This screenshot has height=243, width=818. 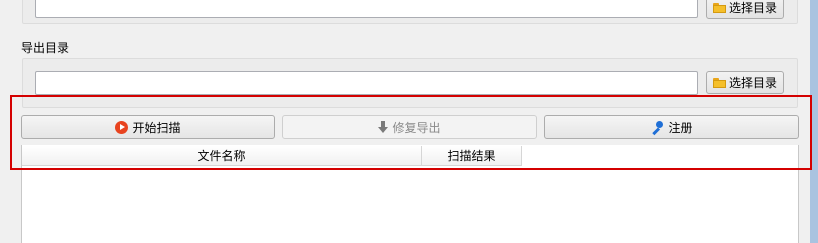 I want to click on export-browse-label: 选择目录, so click(x=752, y=83).